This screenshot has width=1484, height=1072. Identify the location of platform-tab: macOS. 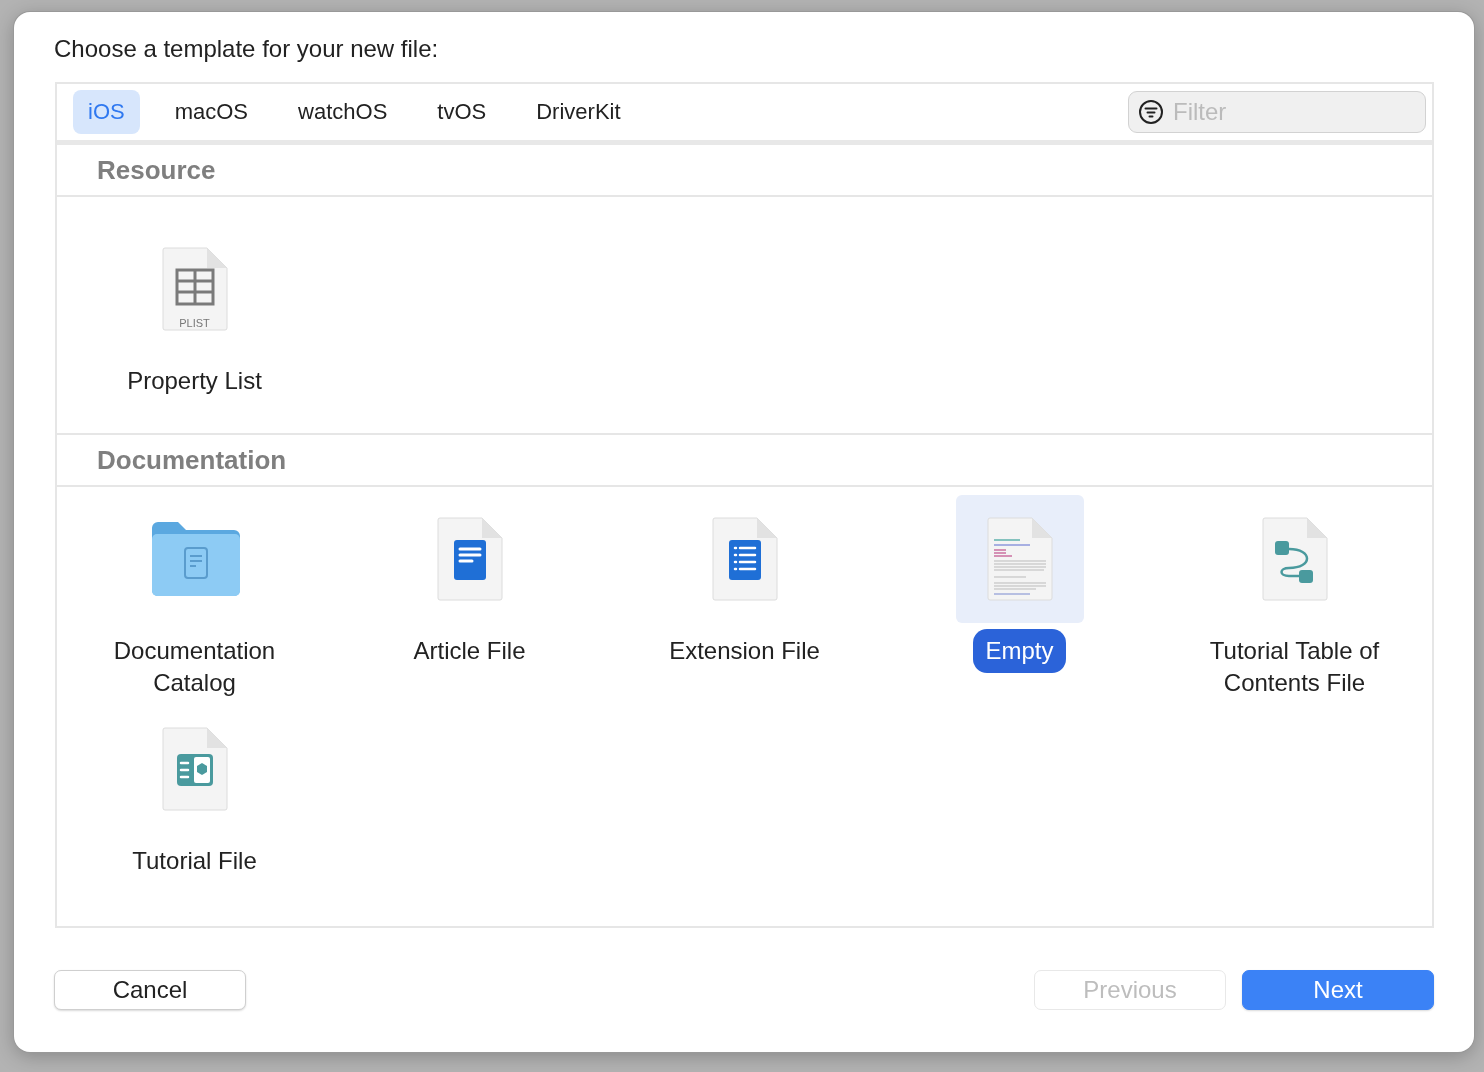
(211, 112).